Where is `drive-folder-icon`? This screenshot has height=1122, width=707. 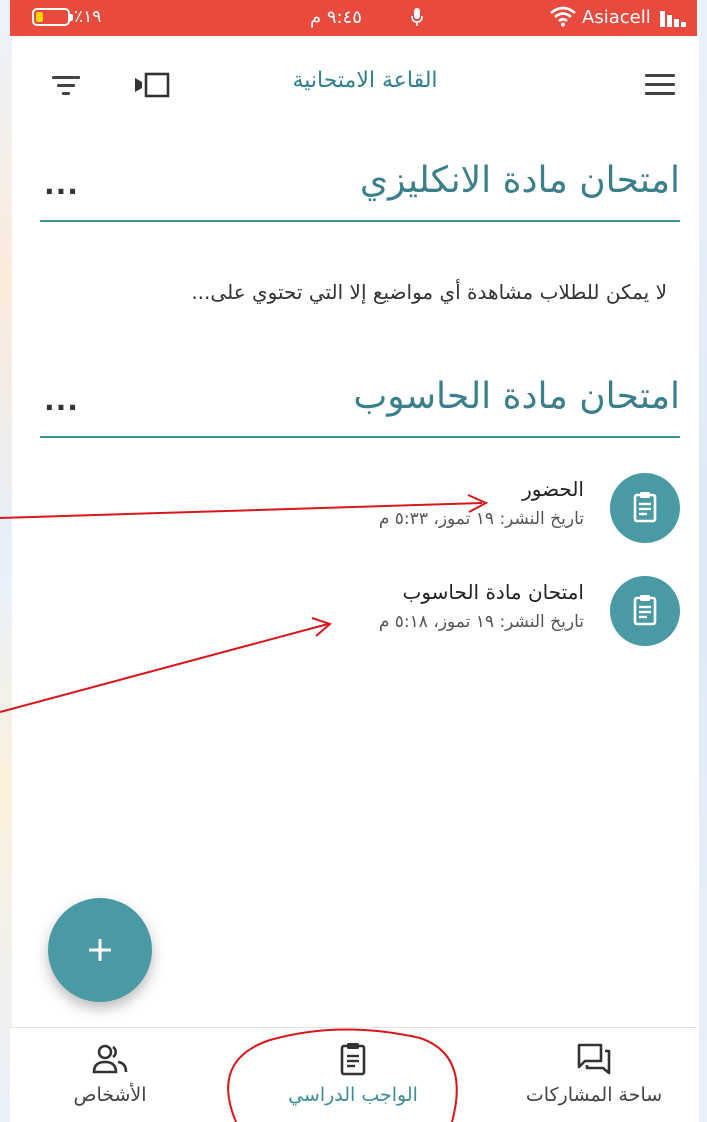 drive-folder-icon is located at coordinates (152, 85).